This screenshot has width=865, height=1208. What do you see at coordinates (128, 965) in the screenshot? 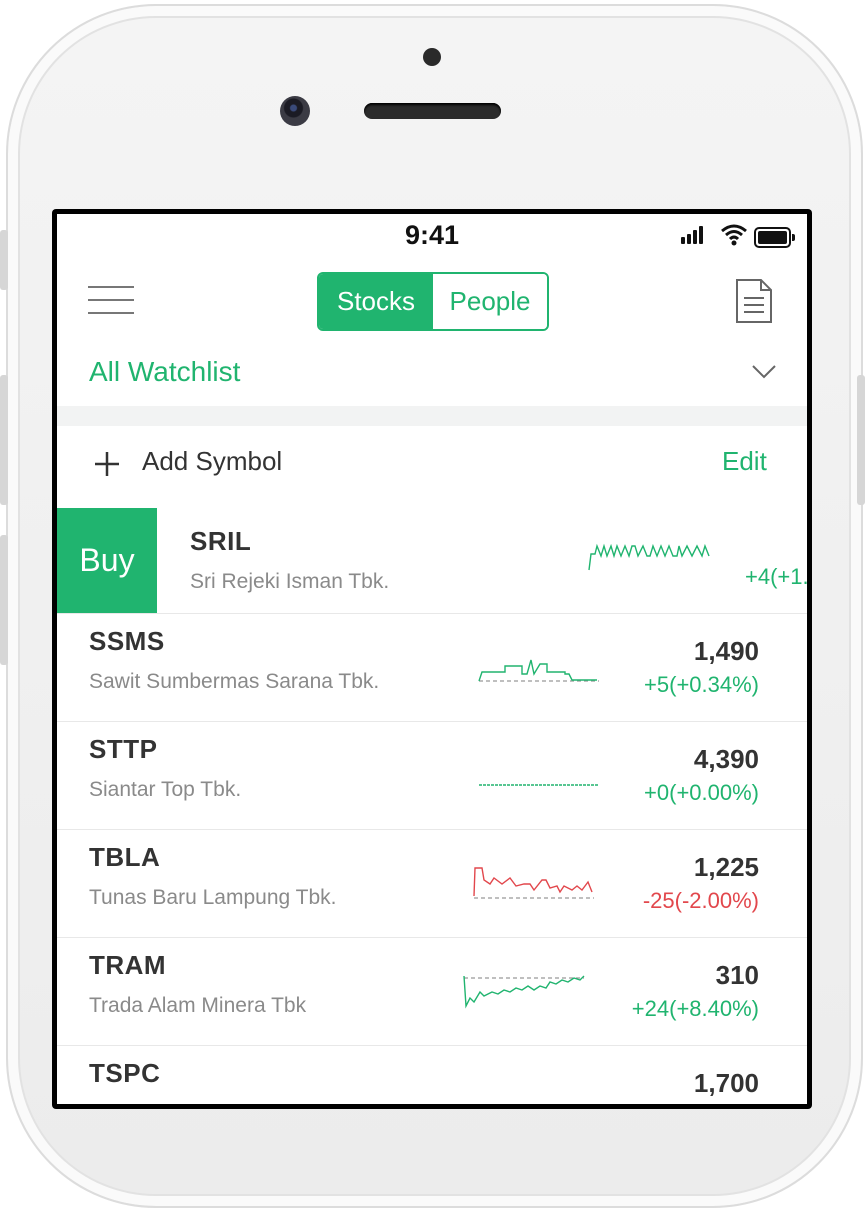
I see `stock-symbol: TRAM` at bounding box center [128, 965].